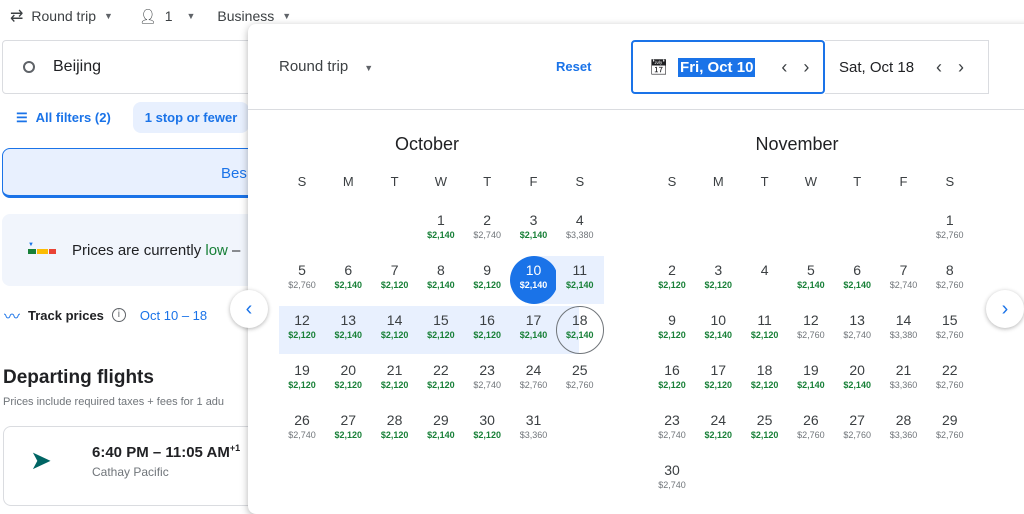 Image resolution: width=1024 pixels, height=514 pixels. Describe the element at coordinates (191, 117) in the screenshot. I see `stops-filter-chip: 1 stop or fewer` at that location.